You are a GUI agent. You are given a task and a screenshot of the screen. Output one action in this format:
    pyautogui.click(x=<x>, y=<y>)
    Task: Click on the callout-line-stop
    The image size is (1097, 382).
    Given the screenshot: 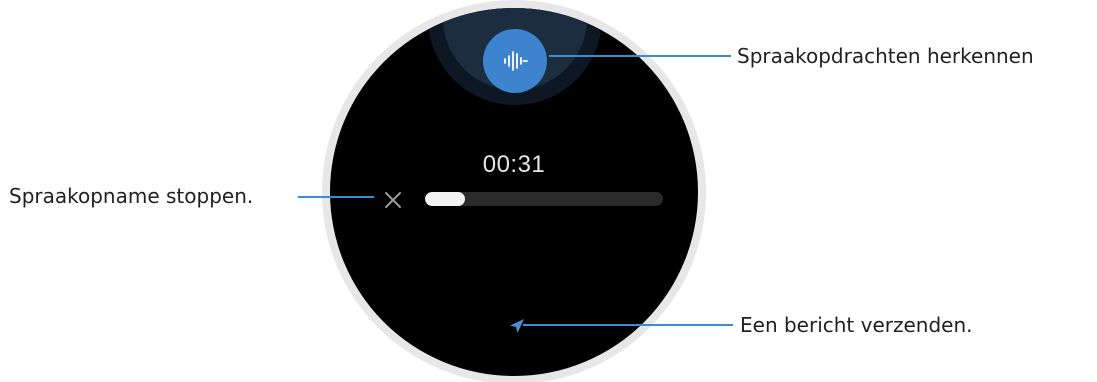 What is the action you would take?
    pyautogui.click(x=336, y=197)
    